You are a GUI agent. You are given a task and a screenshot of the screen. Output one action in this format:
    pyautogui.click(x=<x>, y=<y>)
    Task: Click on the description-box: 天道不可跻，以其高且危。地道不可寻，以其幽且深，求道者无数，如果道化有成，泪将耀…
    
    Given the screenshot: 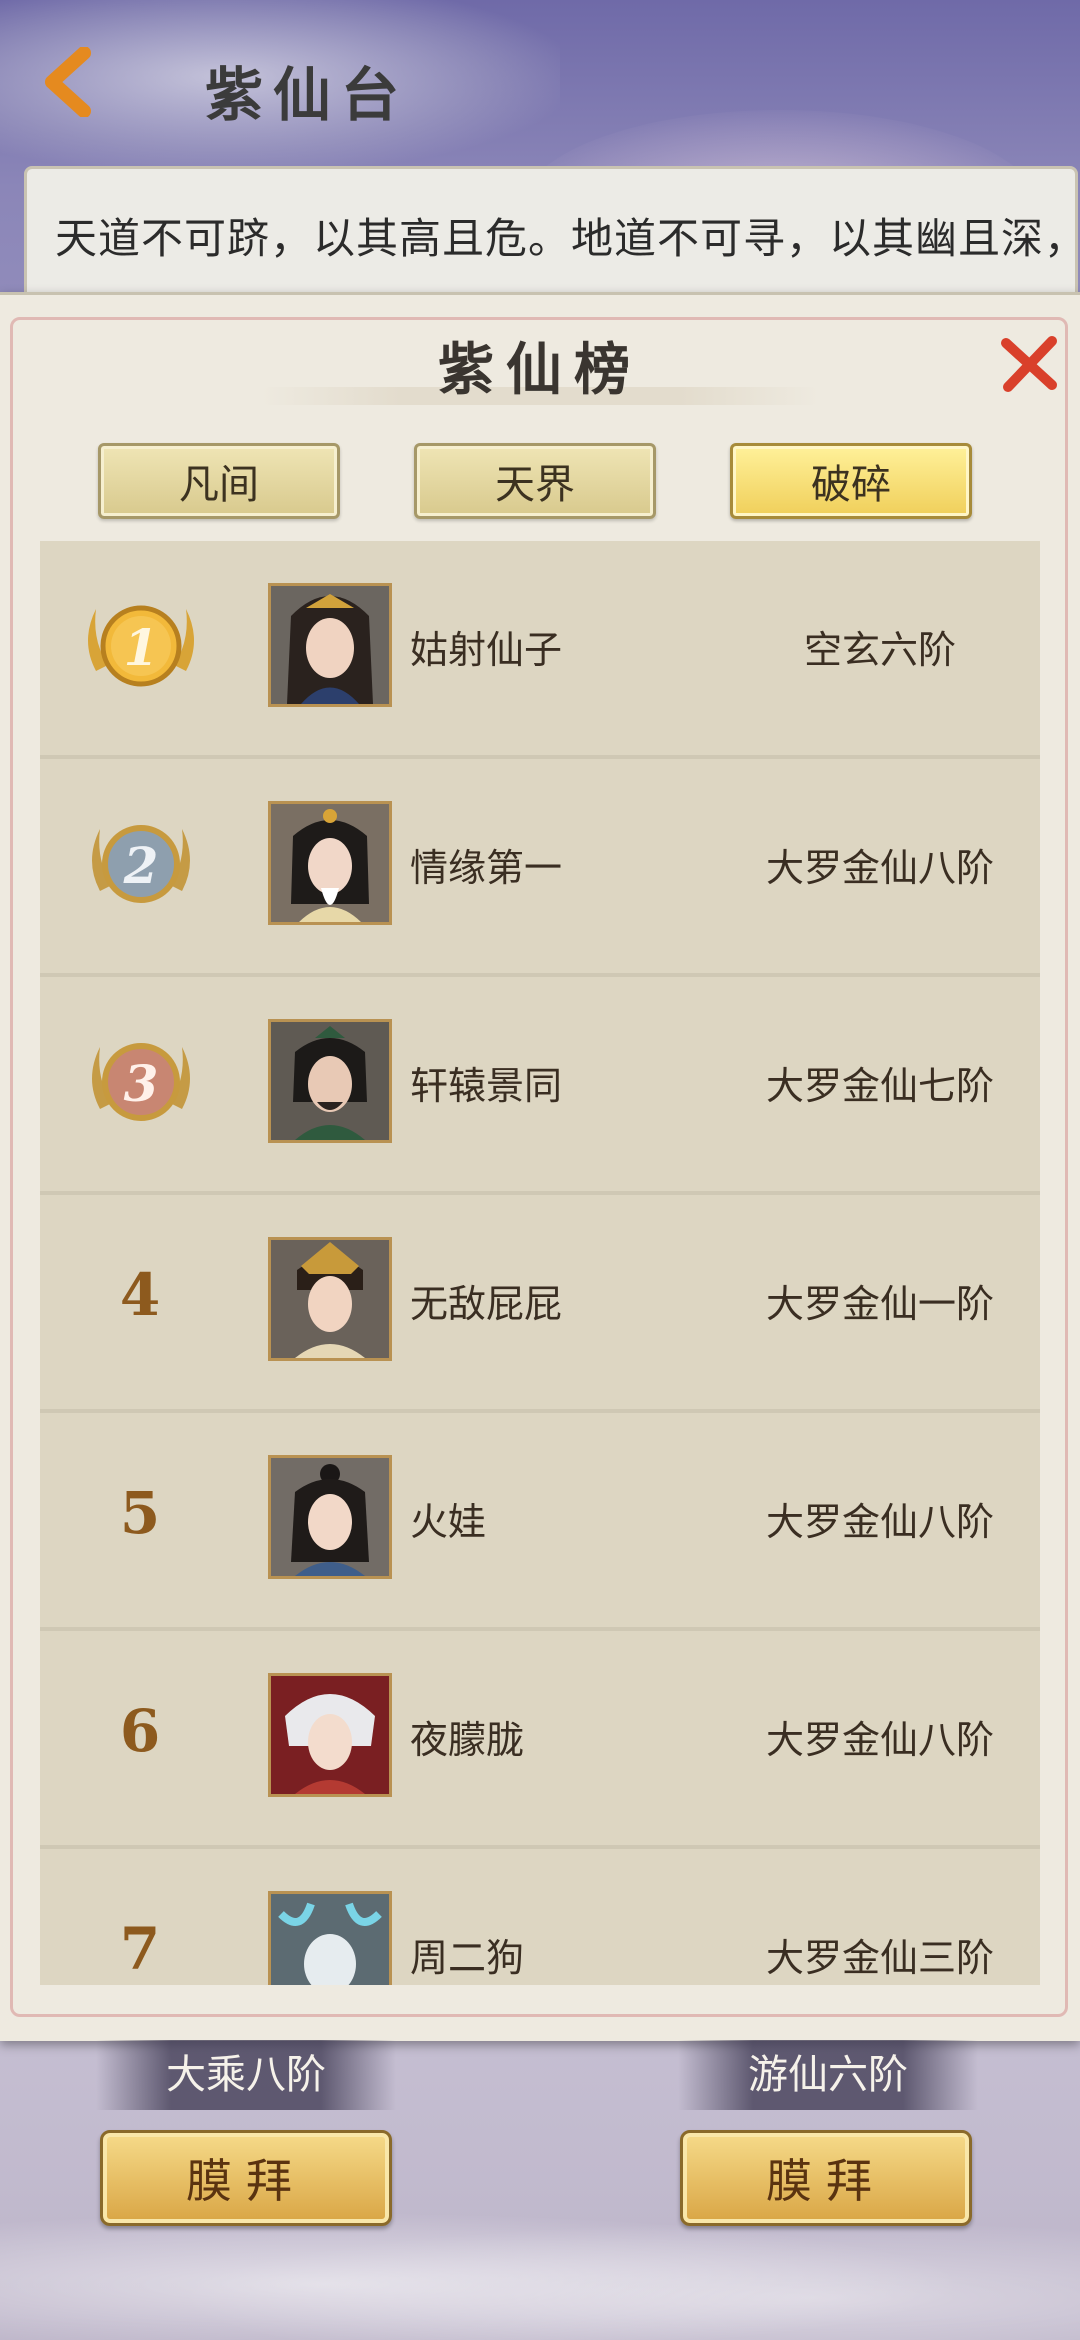 What is the action you would take?
    pyautogui.click(x=551, y=234)
    